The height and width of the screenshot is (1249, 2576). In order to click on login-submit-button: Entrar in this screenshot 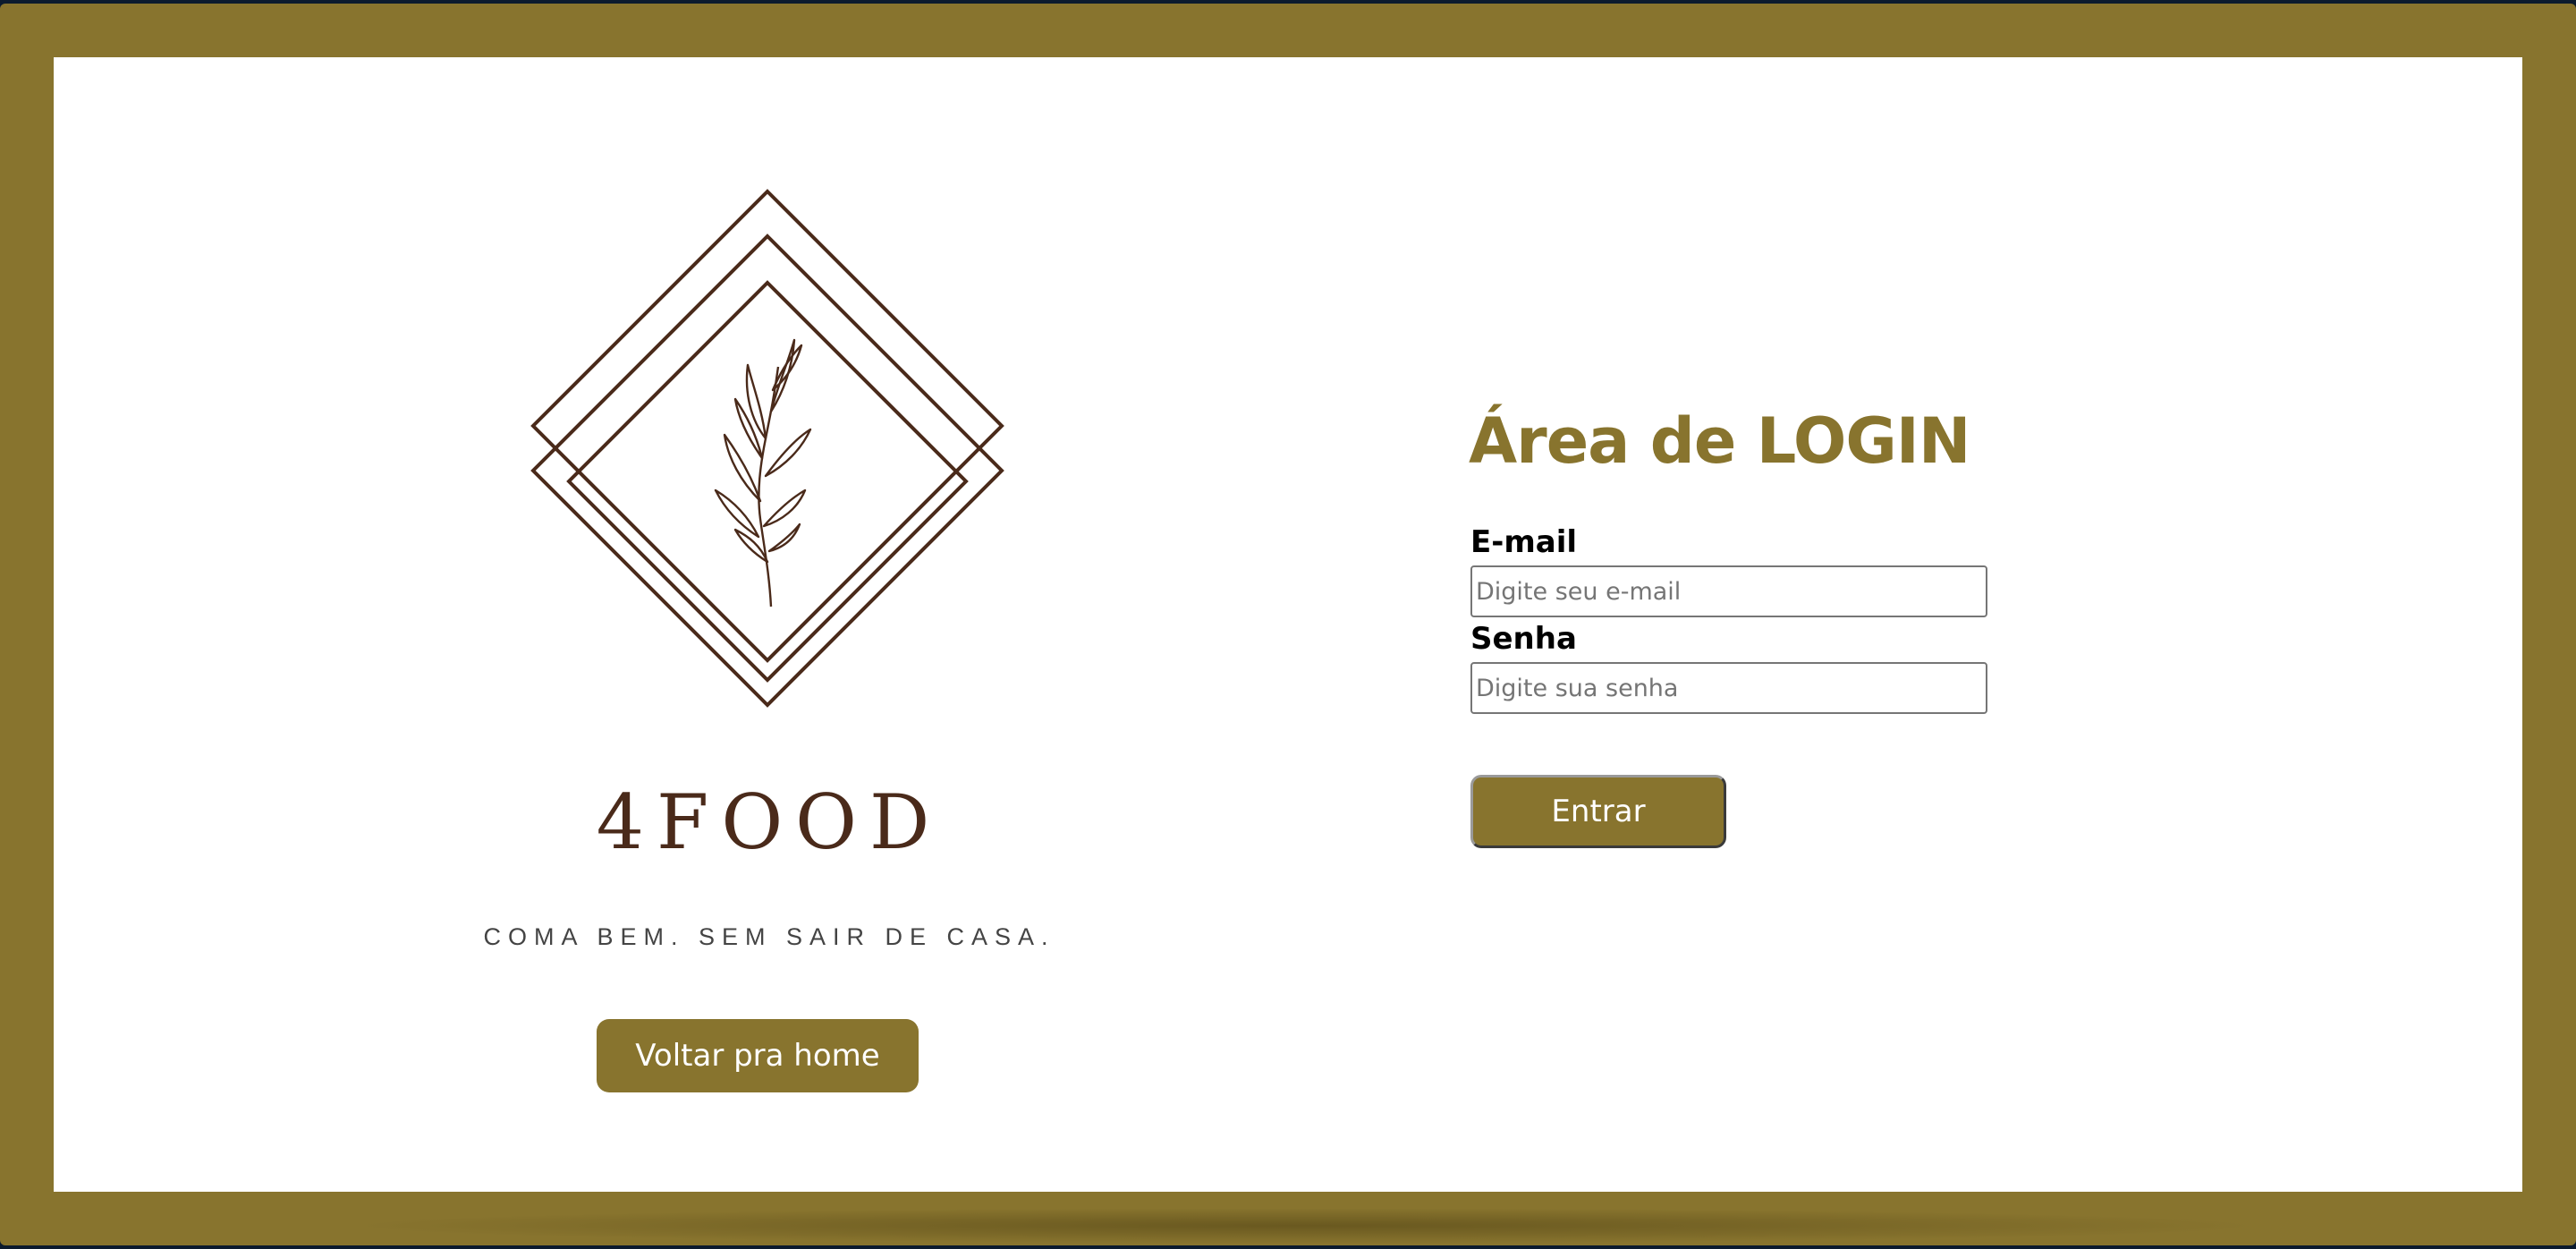, I will do `click(1598, 812)`.